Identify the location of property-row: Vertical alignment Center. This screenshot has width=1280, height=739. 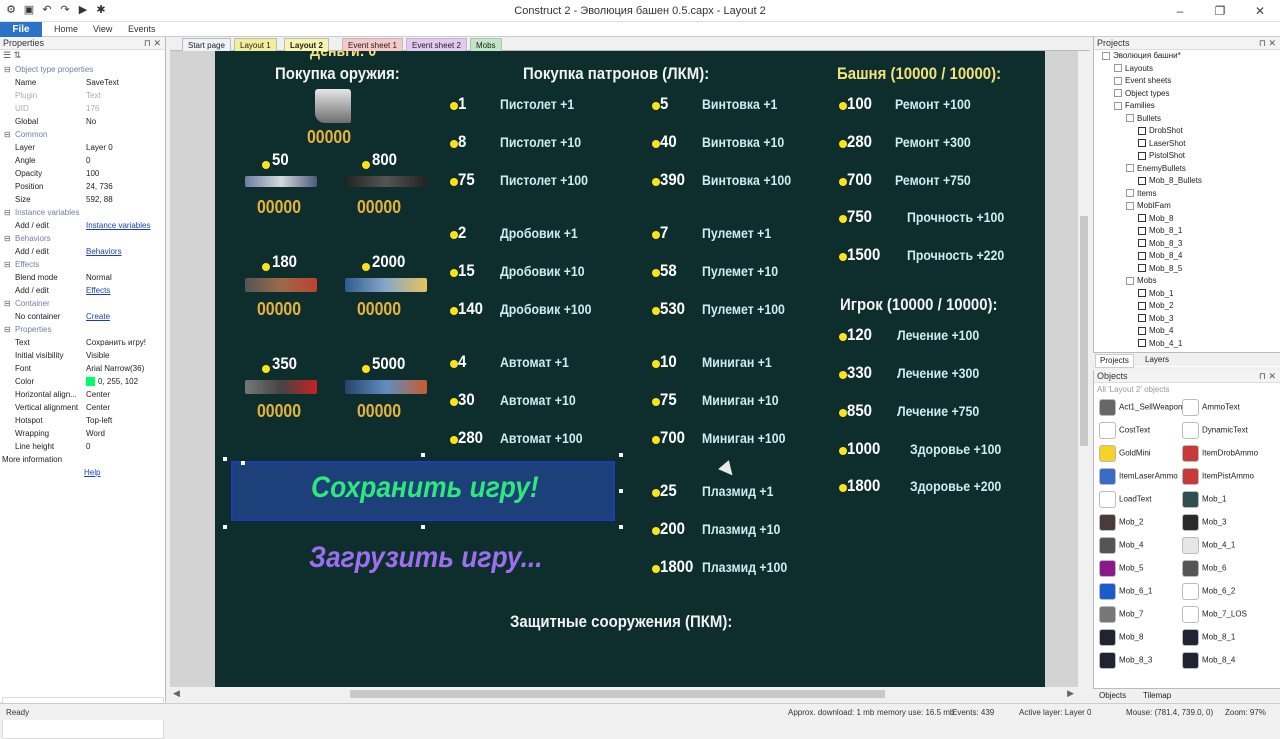
(82, 407).